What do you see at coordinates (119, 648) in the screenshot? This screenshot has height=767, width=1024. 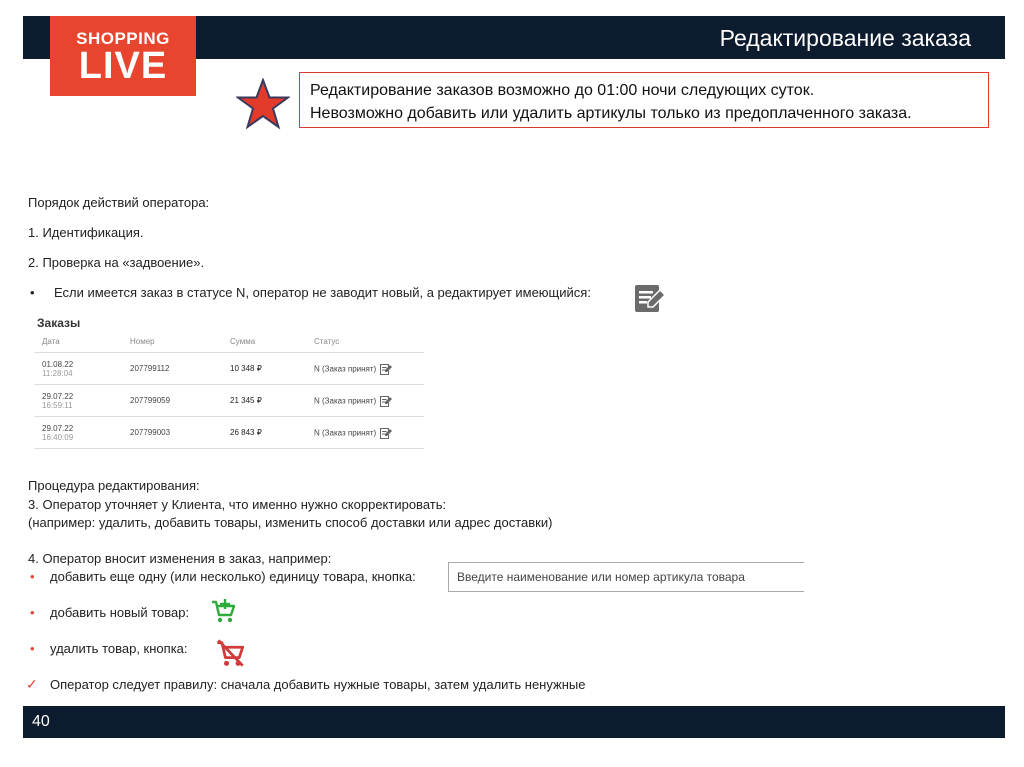 I see `bullet-remove: удалить товар, кнопка:` at bounding box center [119, 648].